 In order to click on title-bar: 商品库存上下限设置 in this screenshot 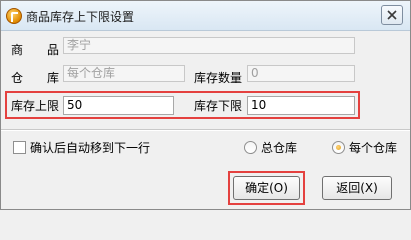, I will do `click(205, 16)`.